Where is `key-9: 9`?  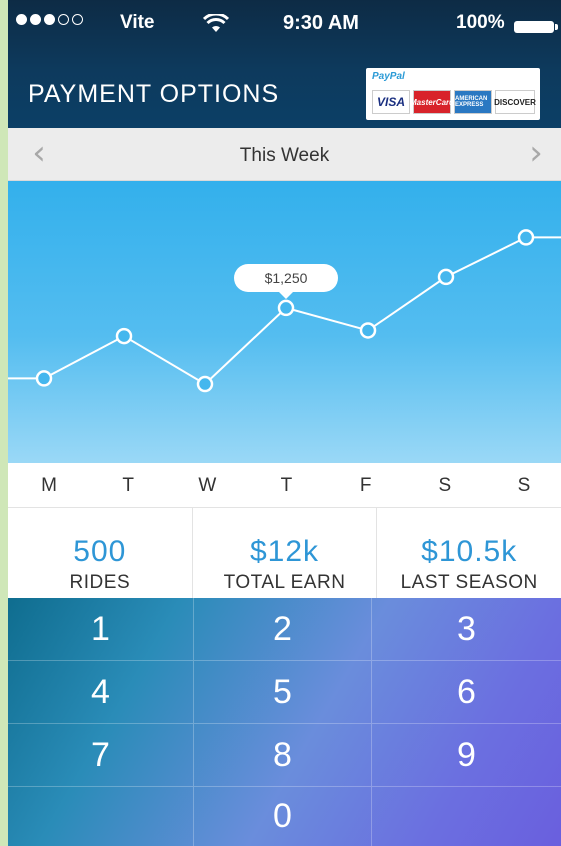
key-9: 9 is located at coordinates (466, 755).